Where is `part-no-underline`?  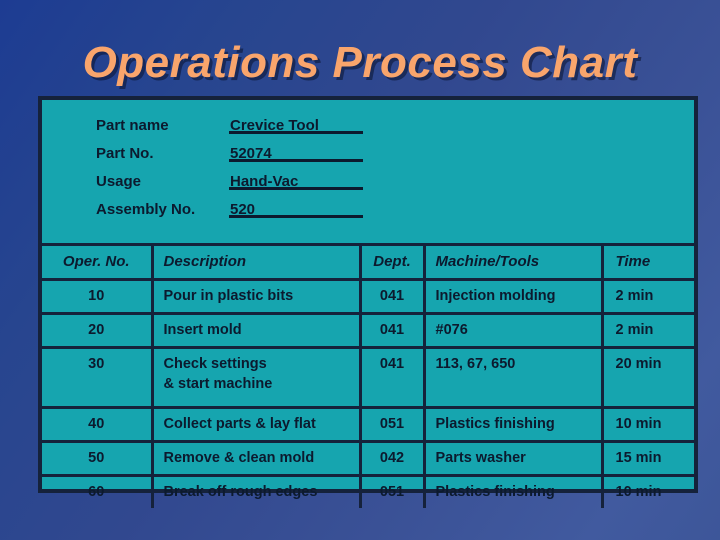 part-no-underline is located at coordinates (296, 160).